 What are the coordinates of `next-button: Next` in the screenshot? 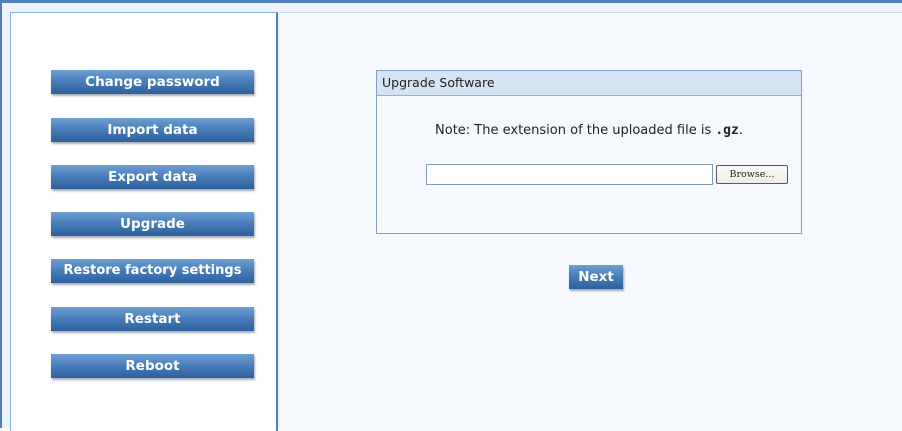 It's located at (596, 277).